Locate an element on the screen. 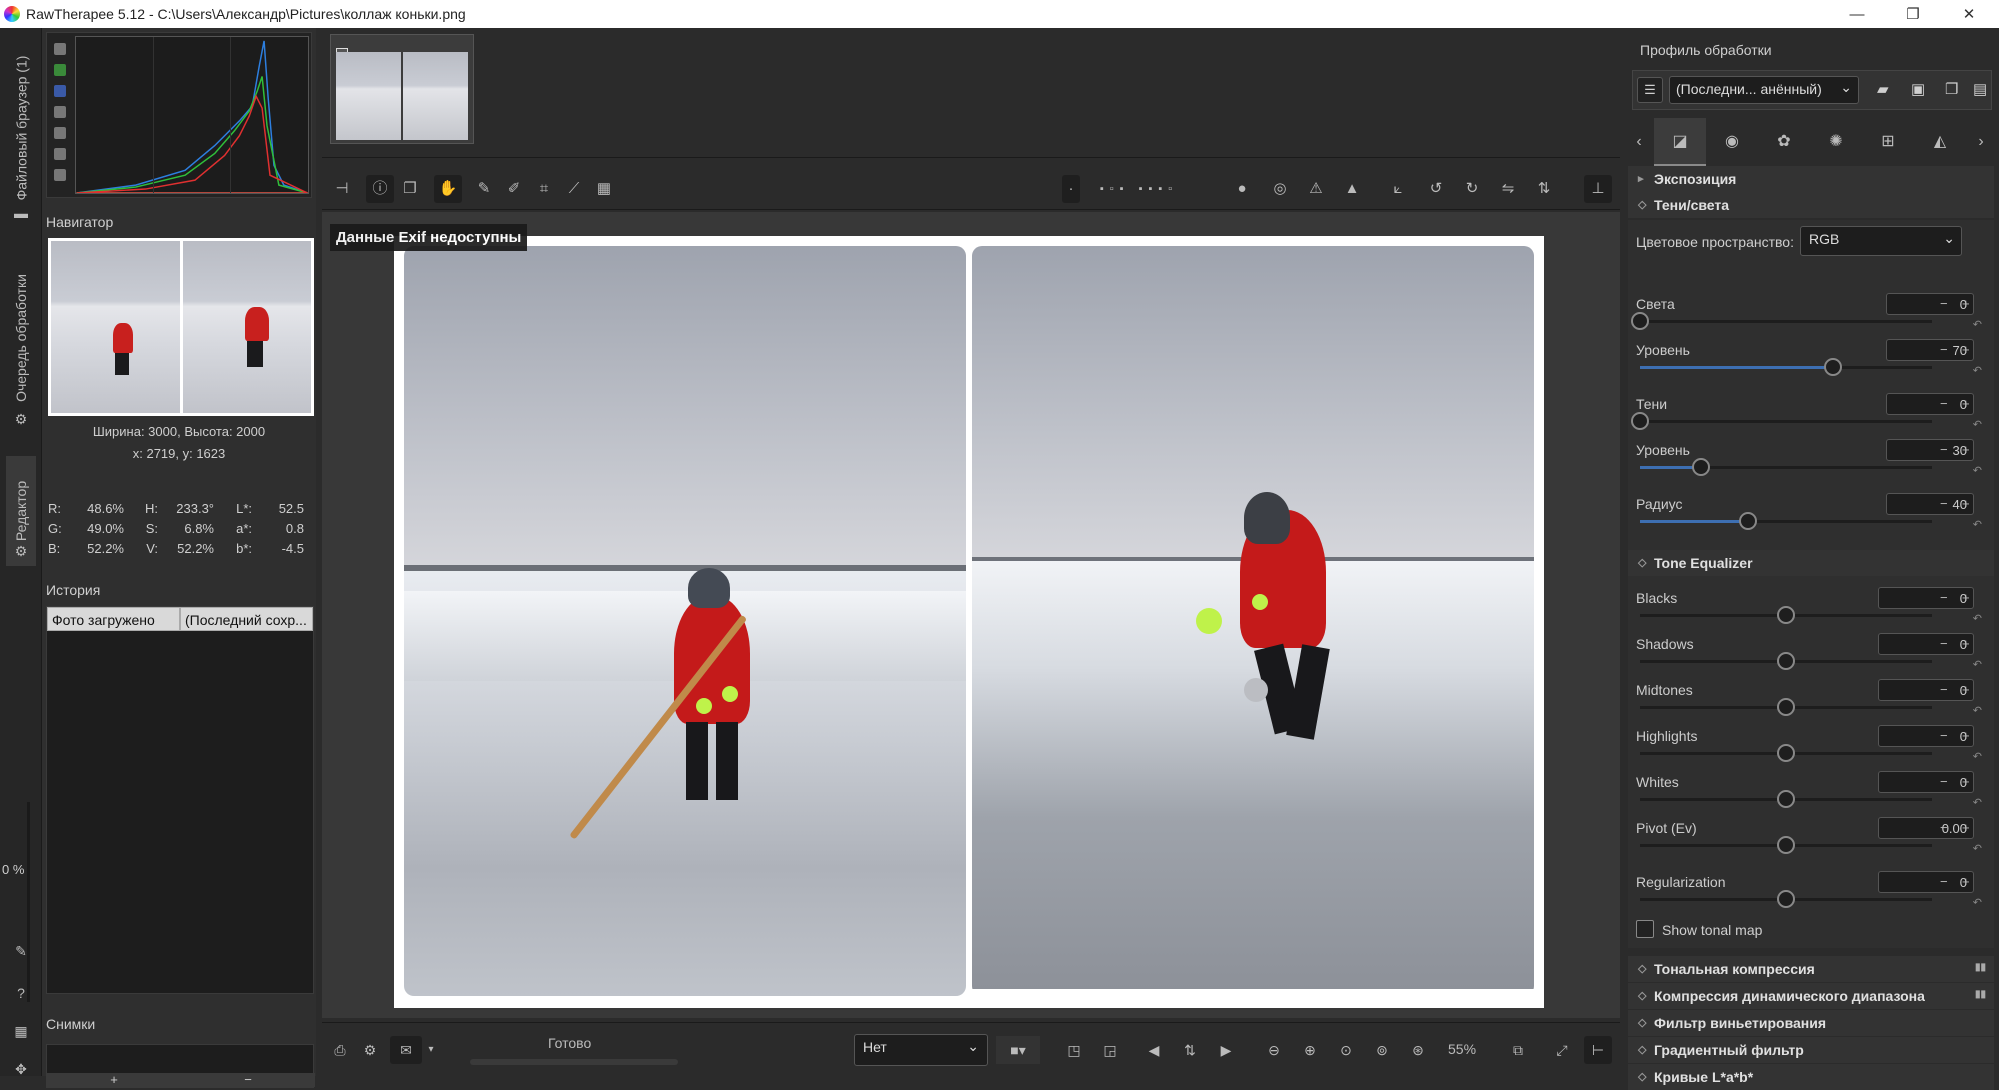 This screenshot has height=1090, width=1999. color-space-select: RGB ⌄ is located at coordinates (1881, 241).